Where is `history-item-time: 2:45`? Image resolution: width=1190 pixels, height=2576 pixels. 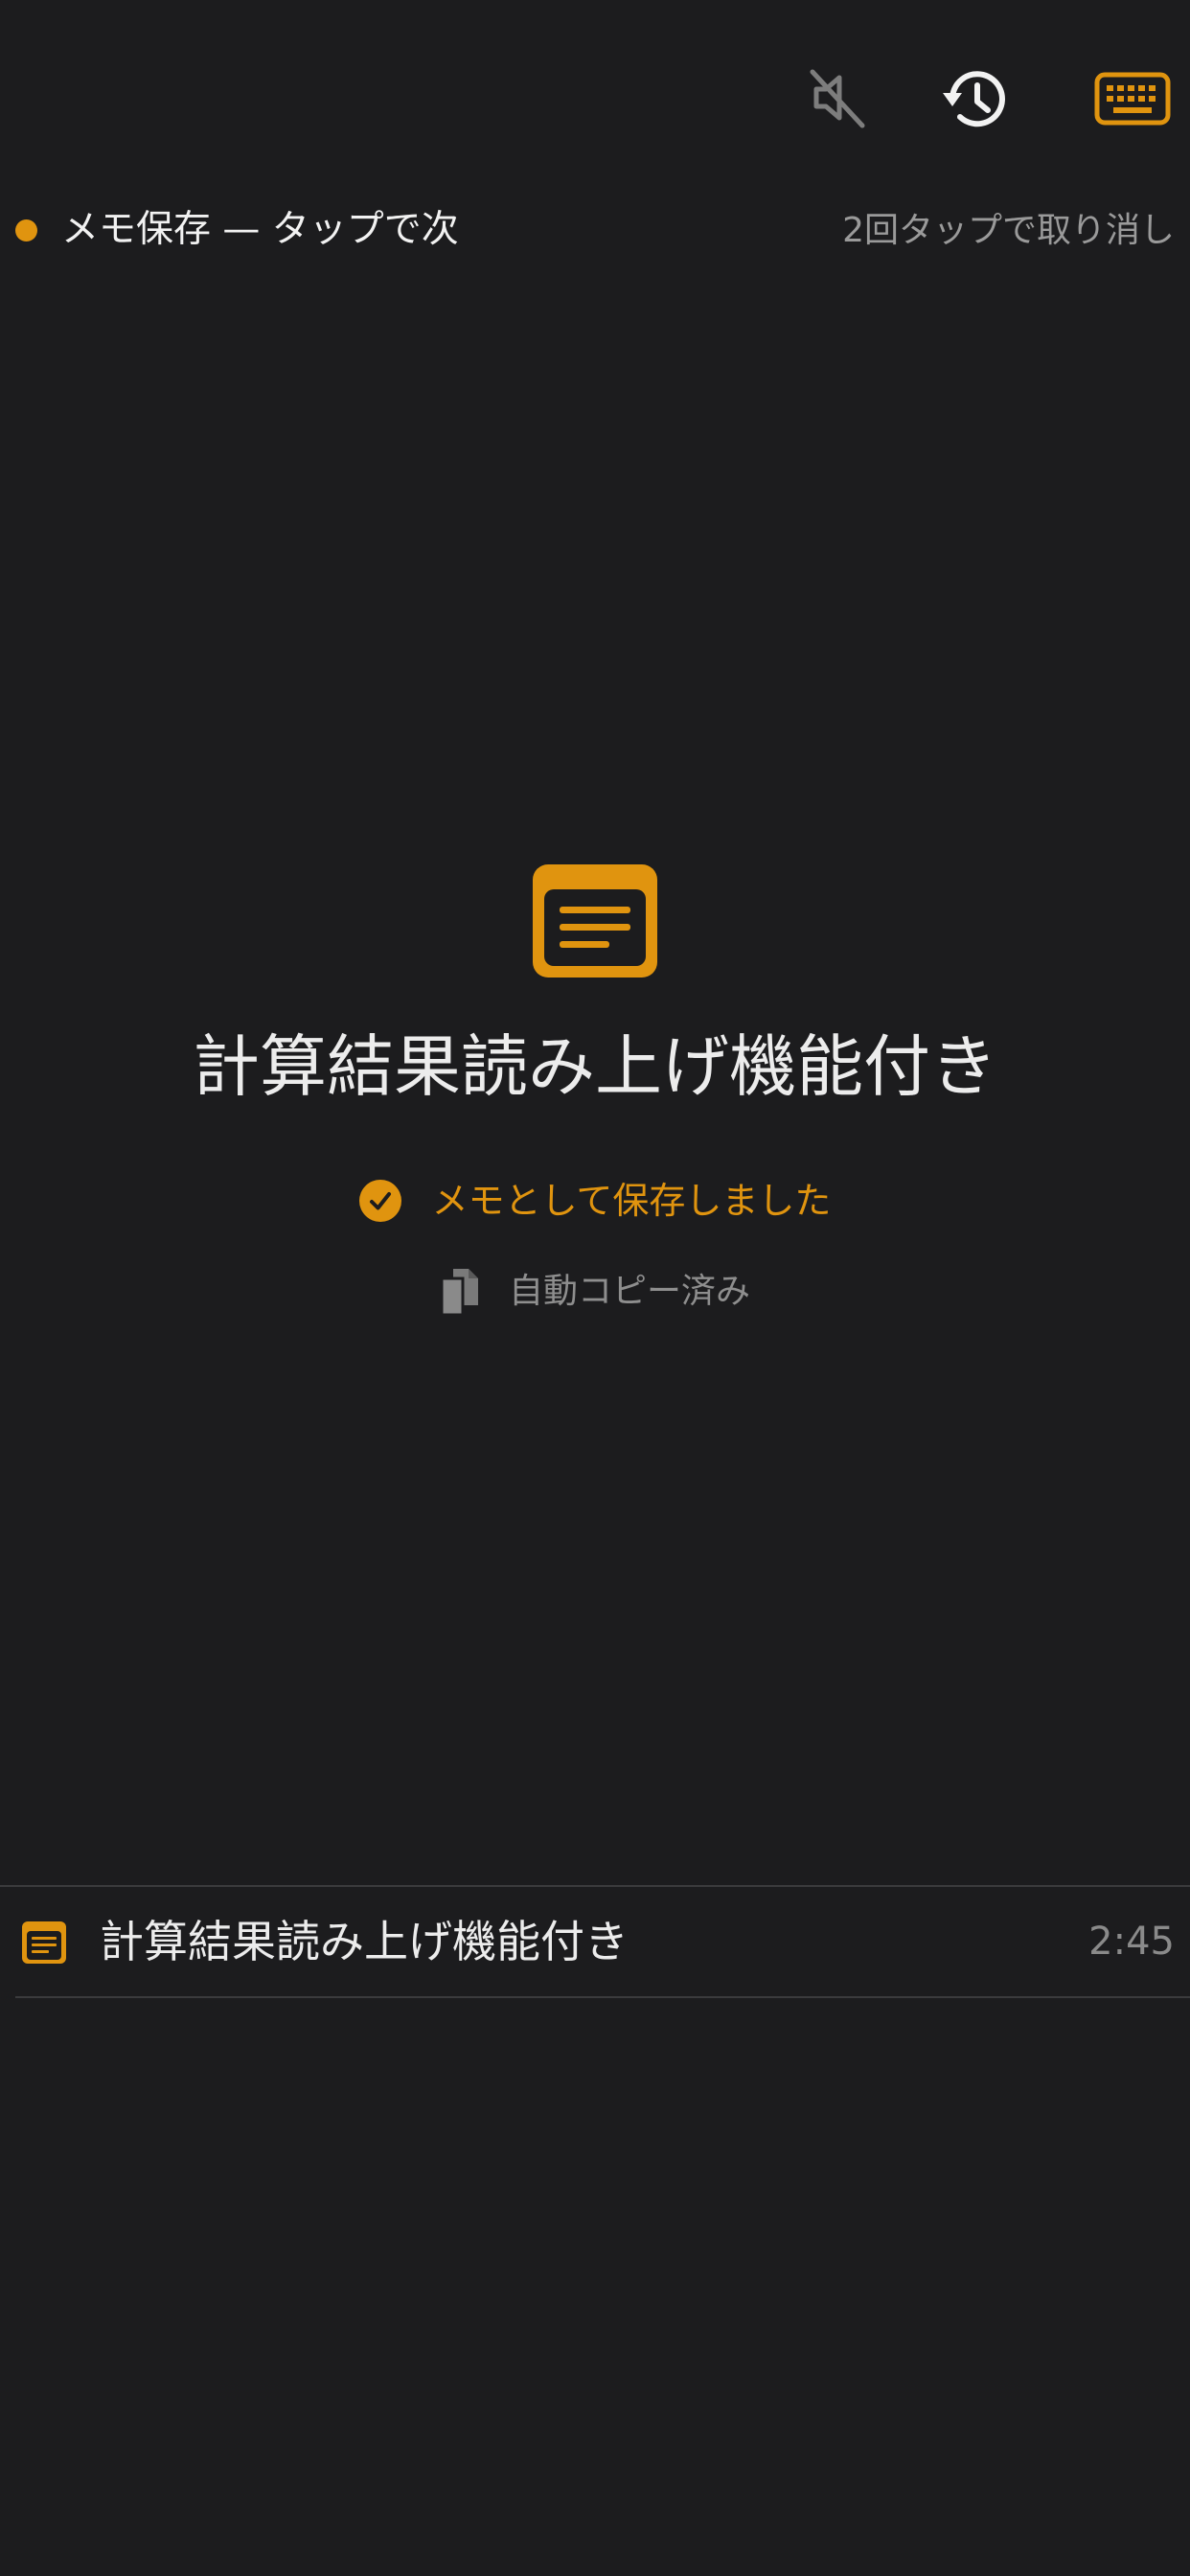 history-item-time: 2:45 is located at coordinates (1132, 1942).